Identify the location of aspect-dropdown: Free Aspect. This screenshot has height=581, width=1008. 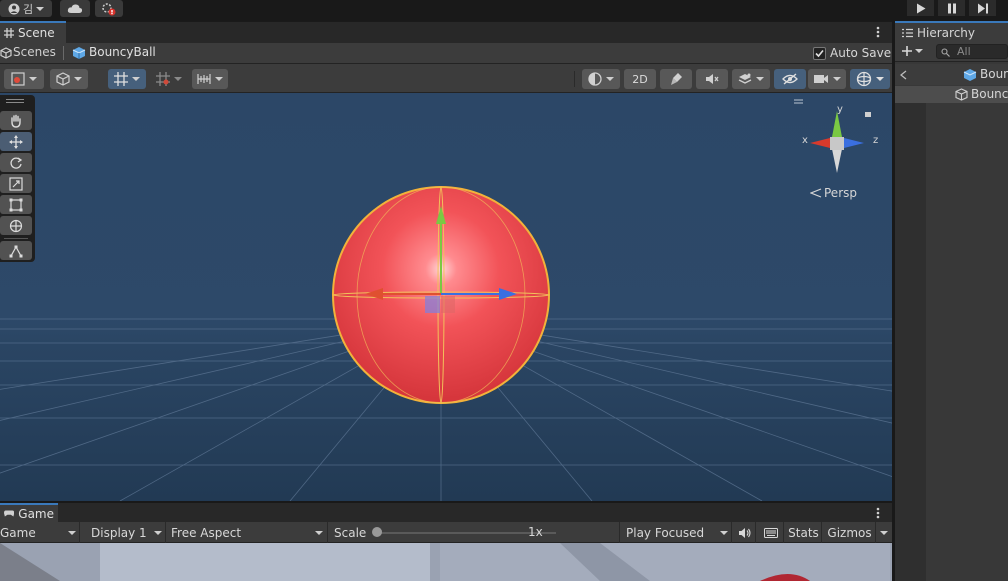
(247, 532).